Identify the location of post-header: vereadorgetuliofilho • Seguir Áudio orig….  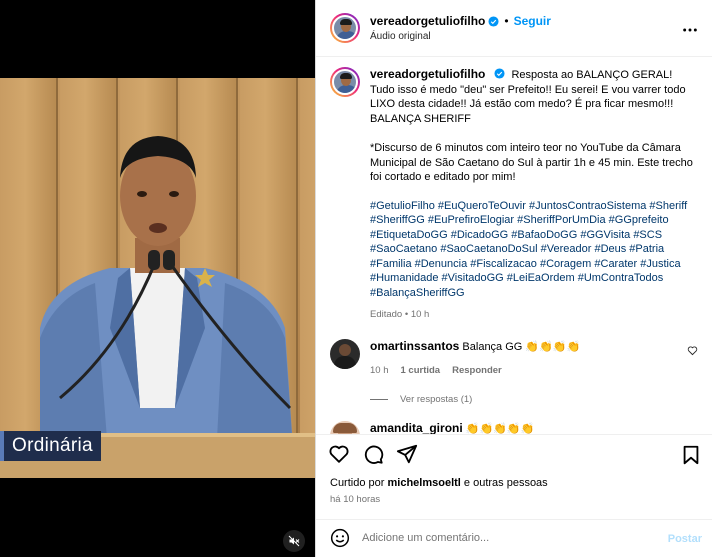
(514, 29).